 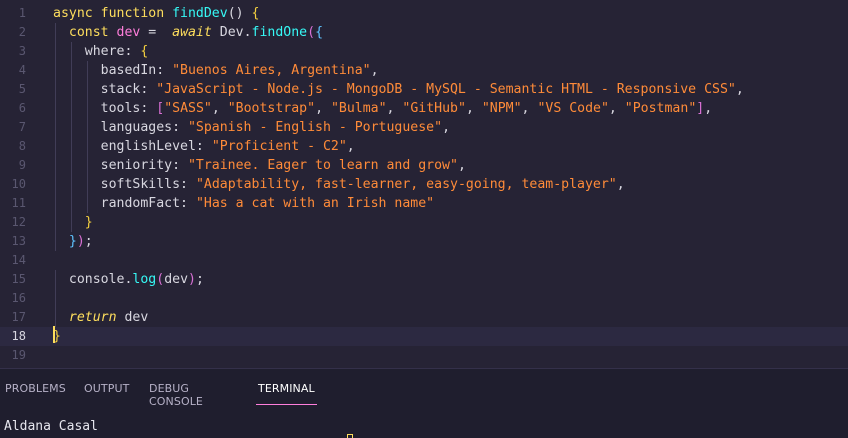 I want to click on line-number: 19, so click(x=18, y=355).